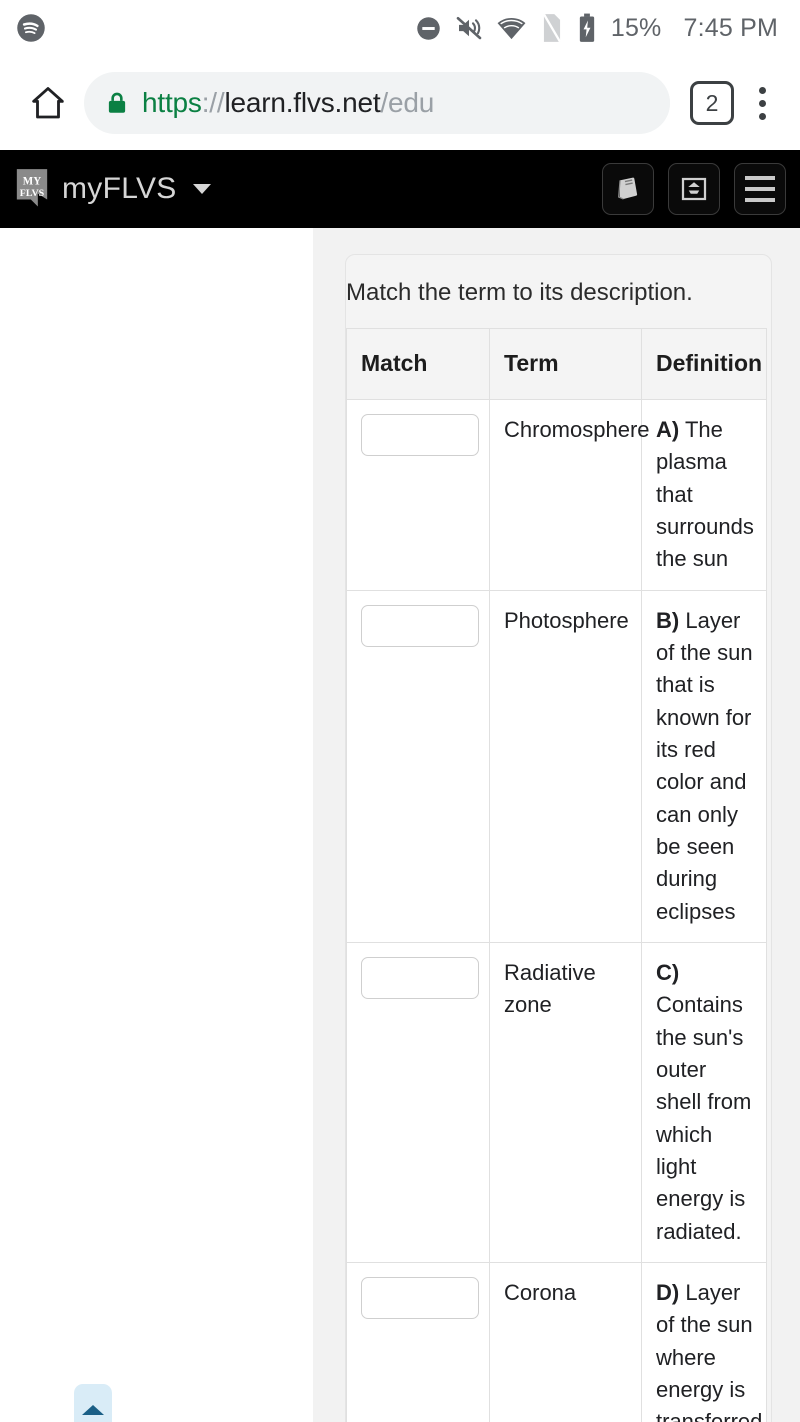 The height and width of the screenshot is (1422, 800). I want to click on chevron-down-icon, so click(201, 189).